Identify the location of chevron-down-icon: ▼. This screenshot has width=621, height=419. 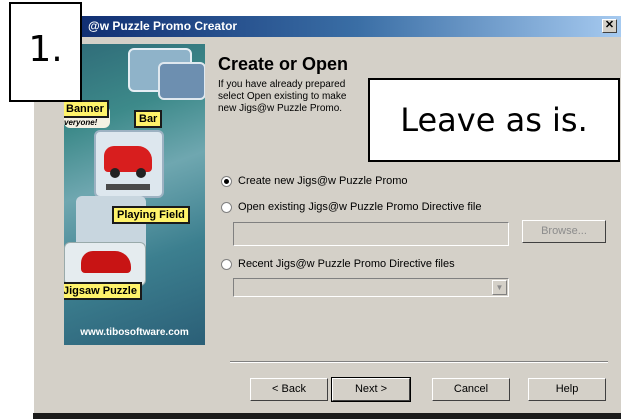
(499, 287).